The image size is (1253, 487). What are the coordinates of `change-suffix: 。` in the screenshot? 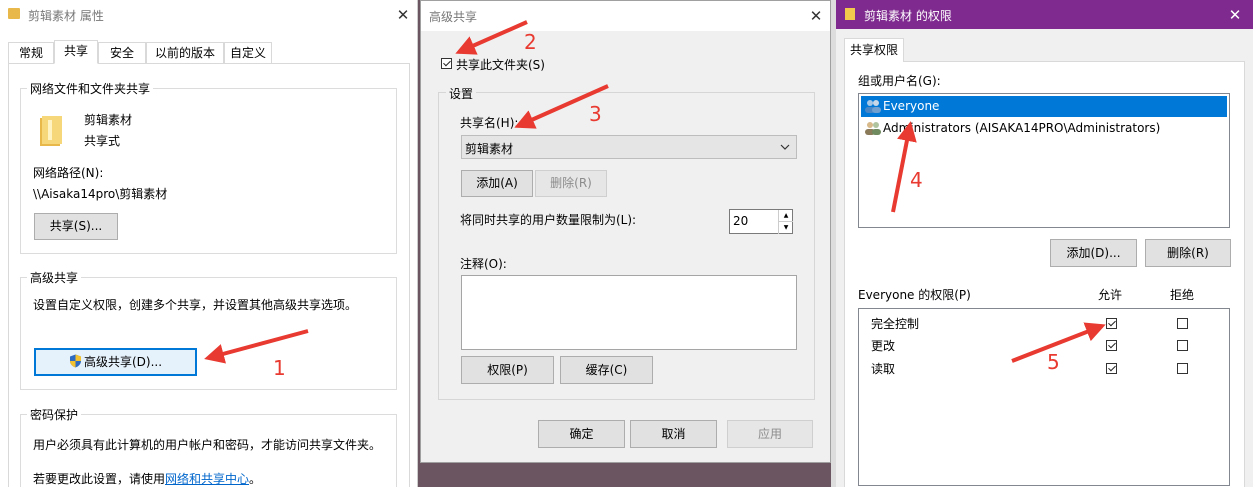 It's located at (255, 479).